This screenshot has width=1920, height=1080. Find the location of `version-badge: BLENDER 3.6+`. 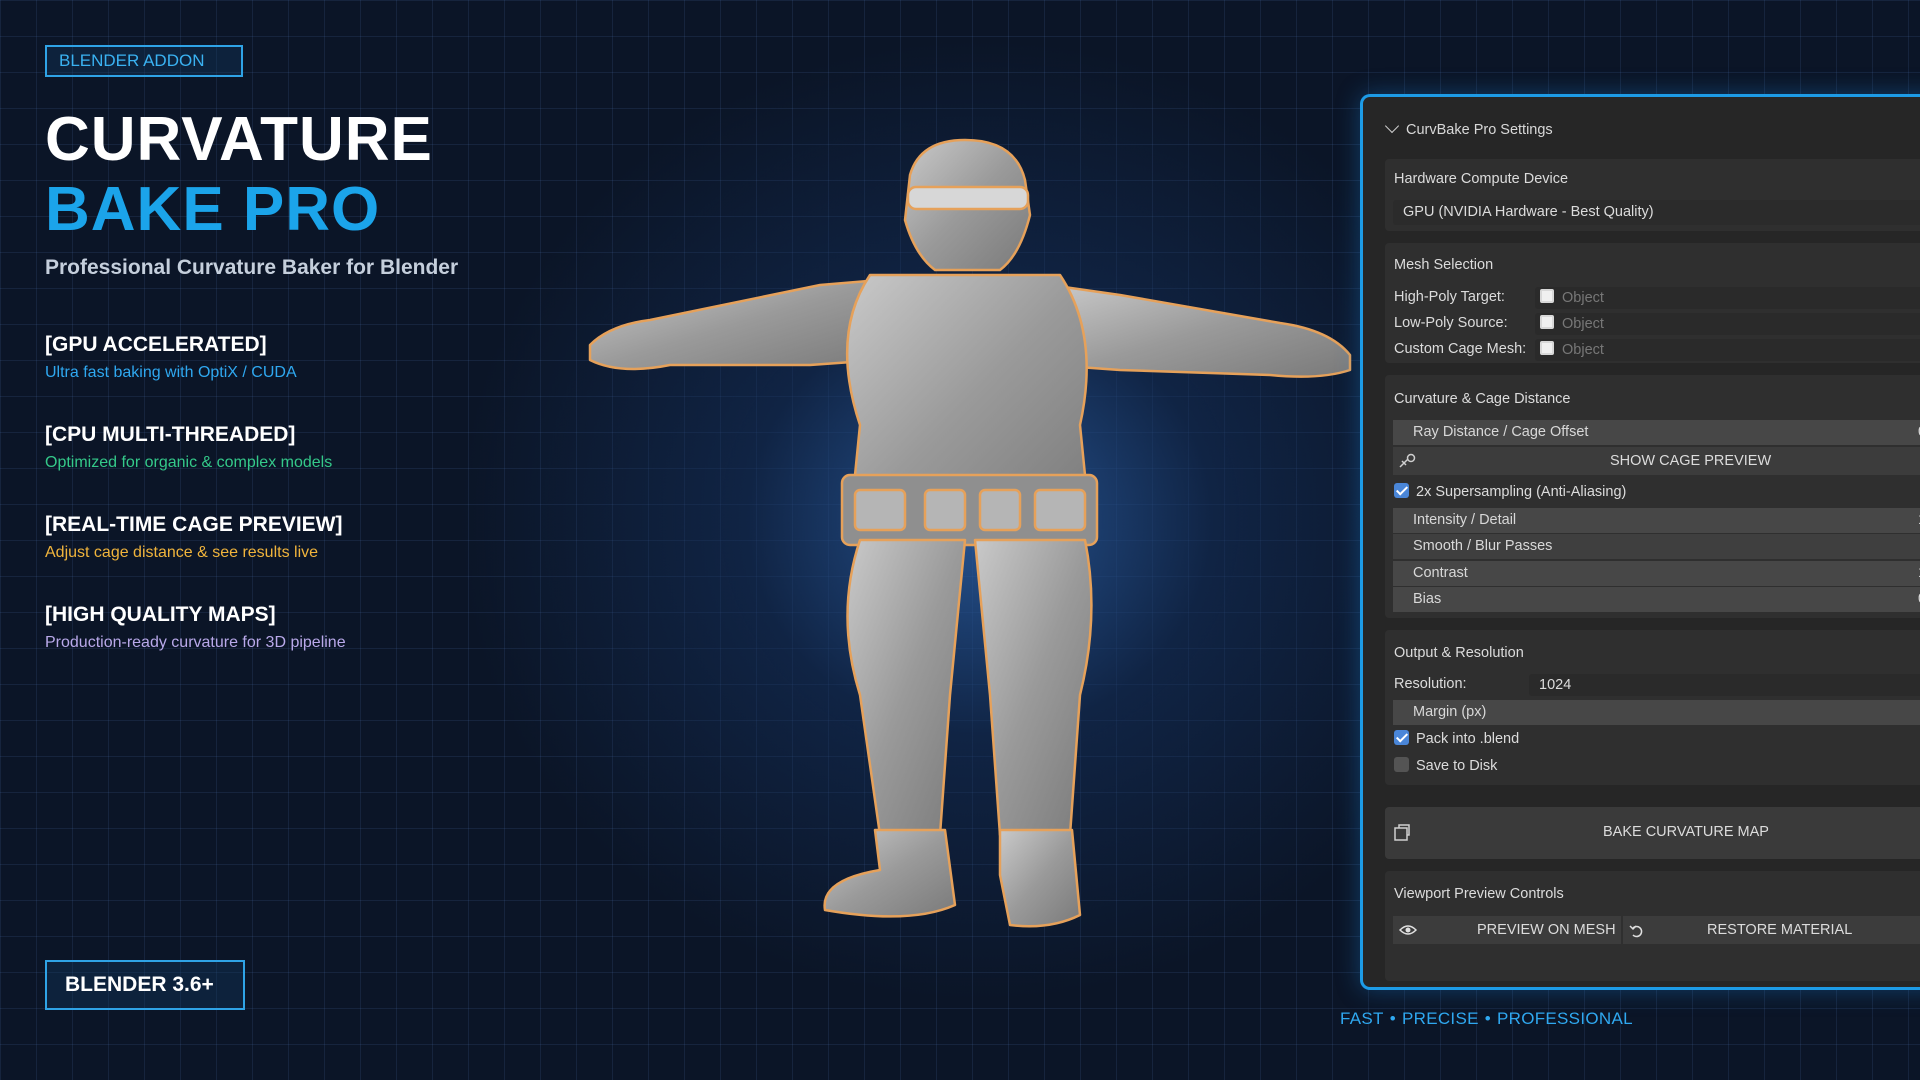

version-badge: BLENDER 3.6+ is located at coordinates (145, 985).